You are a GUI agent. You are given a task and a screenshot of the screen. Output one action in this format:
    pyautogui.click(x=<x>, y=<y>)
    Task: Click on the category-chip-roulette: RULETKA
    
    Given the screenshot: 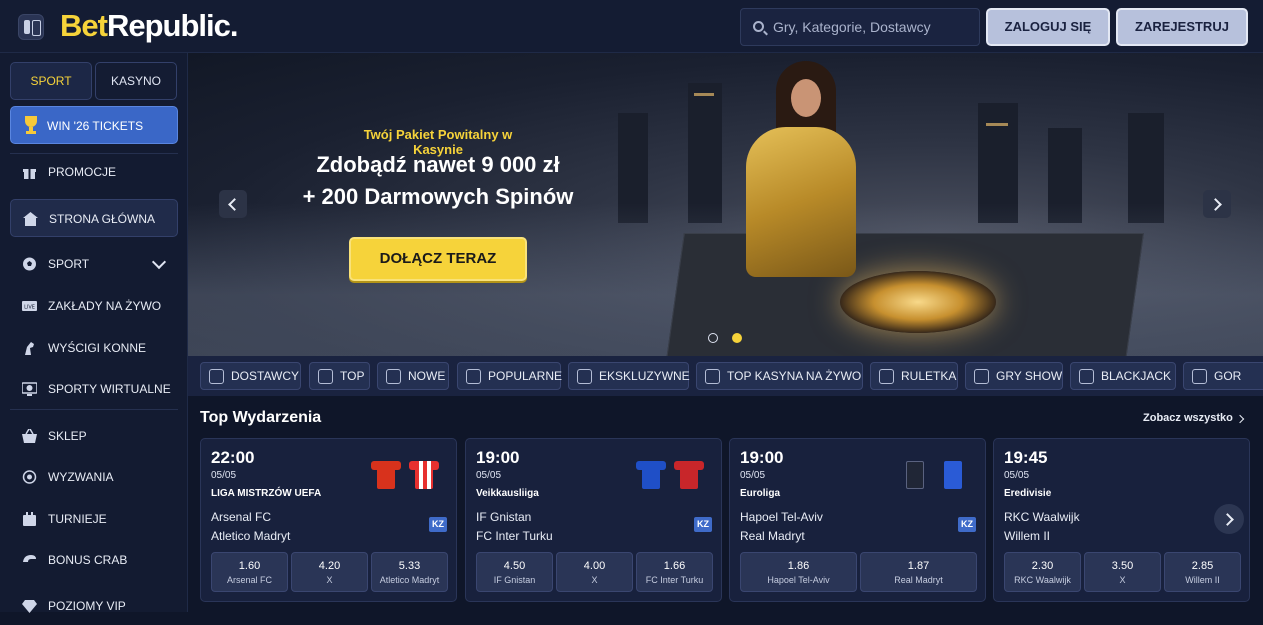 What is the action you would take?
    pyautogui.click(x=914, y=376)
    